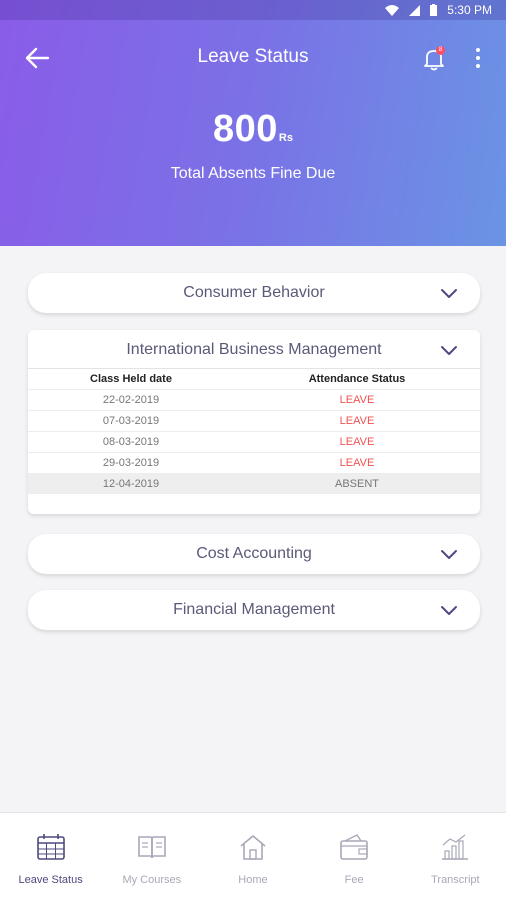 The width and height of the screenshot is (506, 900). What do you see at coordinates (131, 379) in the screenshot?
I see `column-header-date: Class Held date` at bounding box center [131, 379].